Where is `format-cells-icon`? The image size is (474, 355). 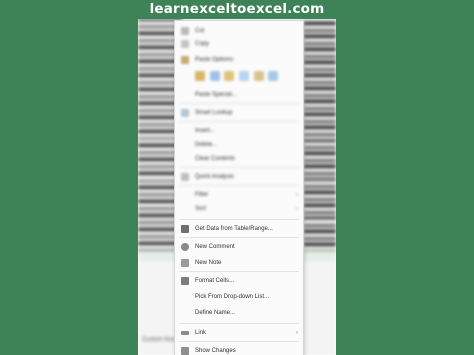
format-cells-icon is located at coordinates (185, 281).